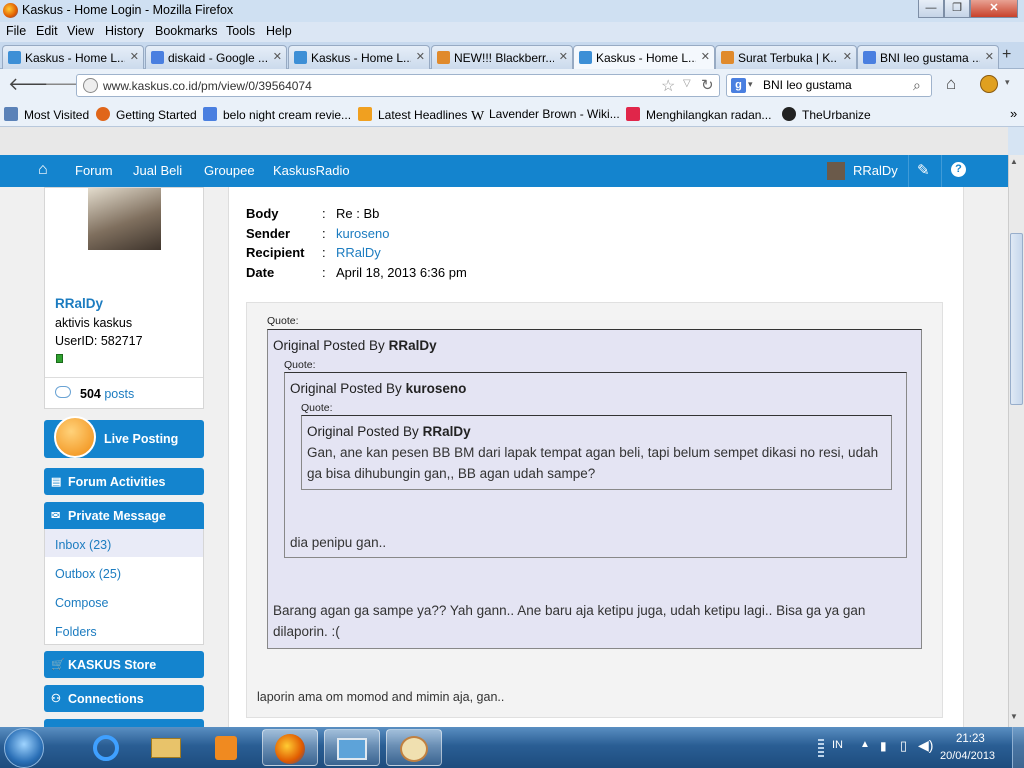 The image size is (1024, 768). What do you see at coordinates (883, 746) in the screenshot?
I see `network-icon: ▮` at bounding box center [883, 746].